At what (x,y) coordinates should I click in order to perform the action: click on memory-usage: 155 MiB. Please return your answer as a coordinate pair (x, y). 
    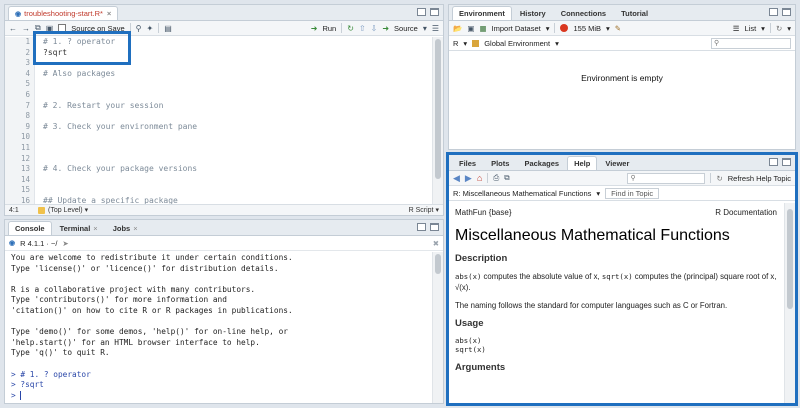
    Looking at the image, I should click on (587, 28).